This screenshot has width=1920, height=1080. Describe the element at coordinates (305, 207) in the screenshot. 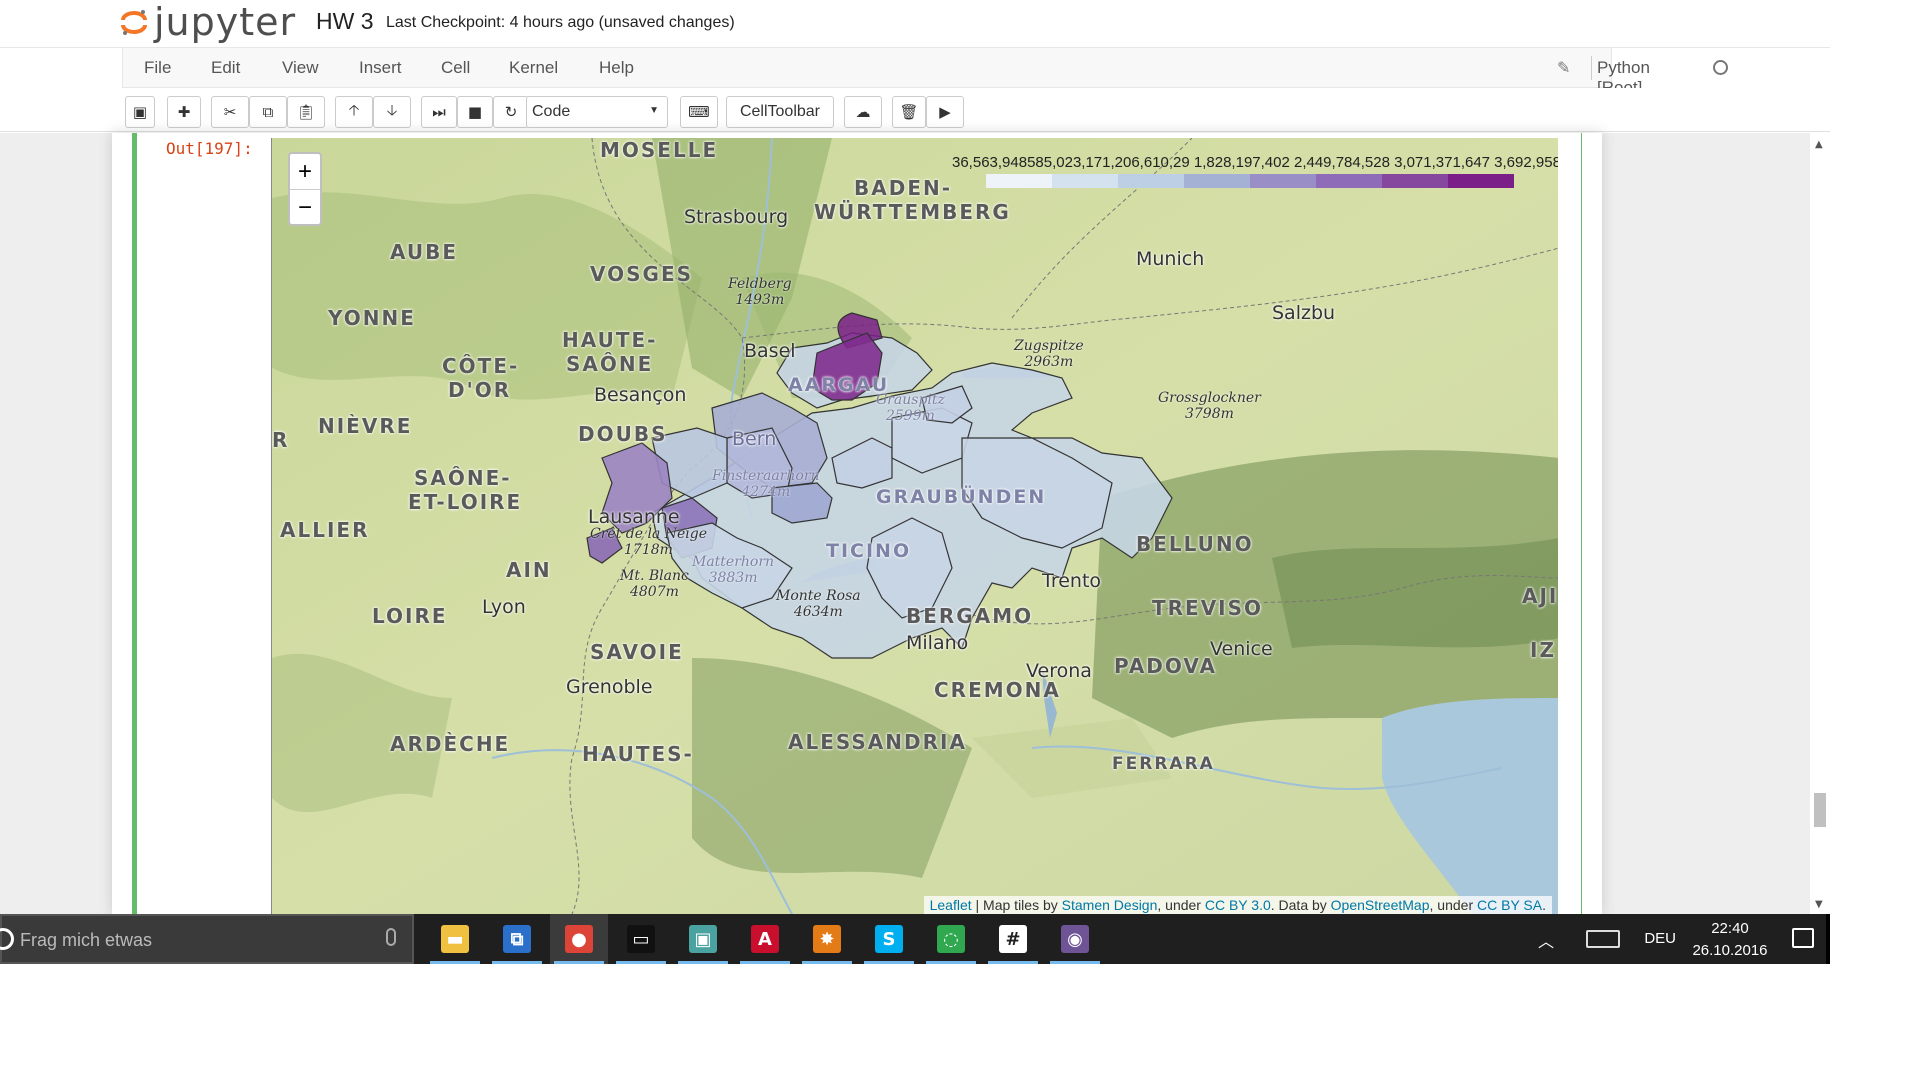

I see `zoom-out-button: −` at that location.